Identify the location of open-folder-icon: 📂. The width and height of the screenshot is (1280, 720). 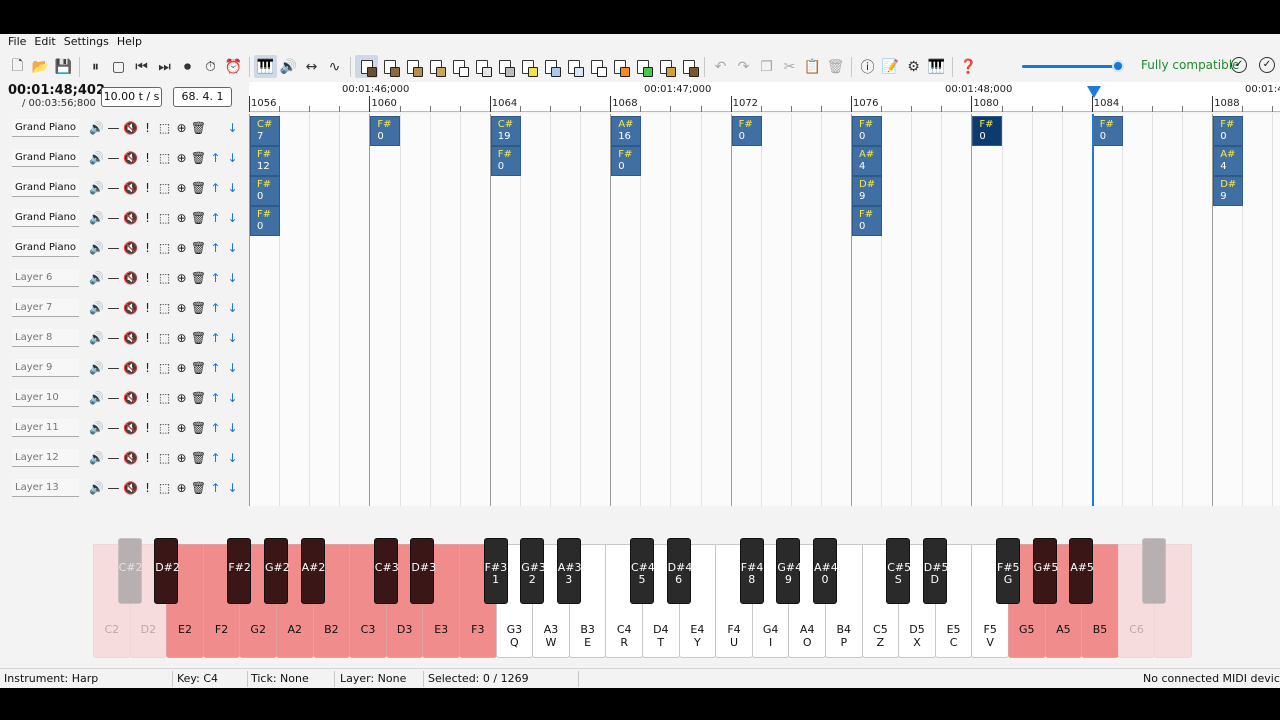
(40, 66).